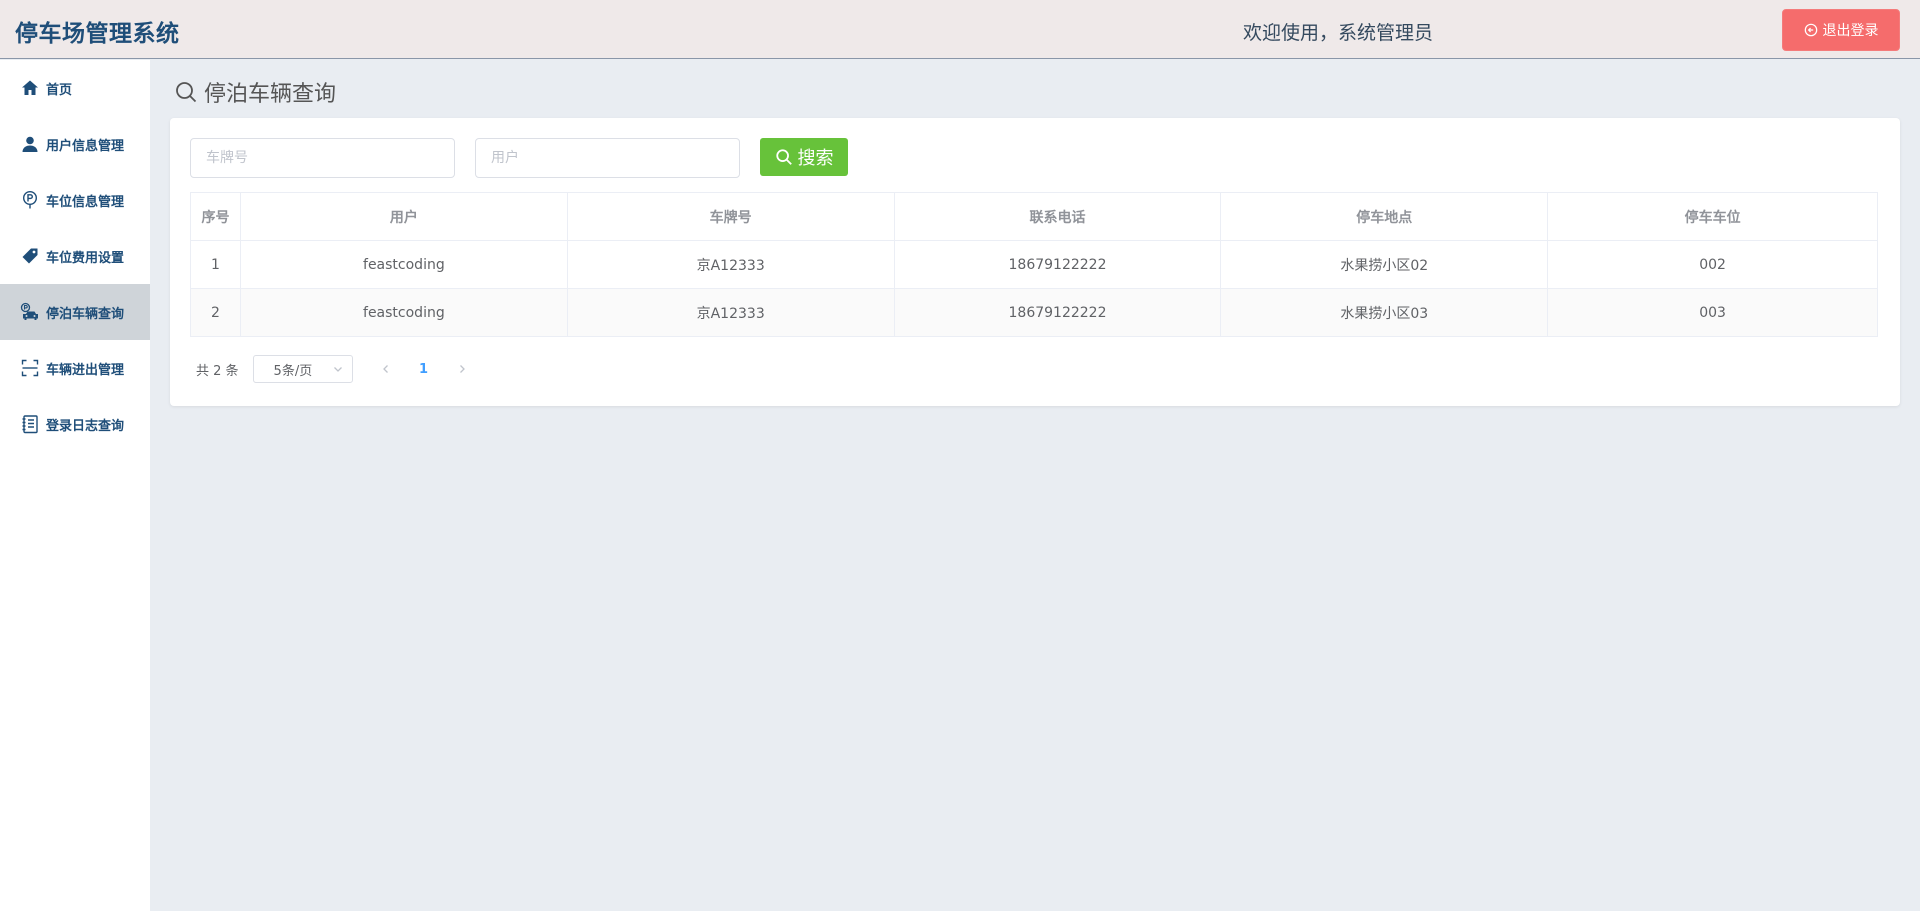  I want to click on sidebar-item-parked-vehicles: 停泊车辆查询, so click(75, 312).